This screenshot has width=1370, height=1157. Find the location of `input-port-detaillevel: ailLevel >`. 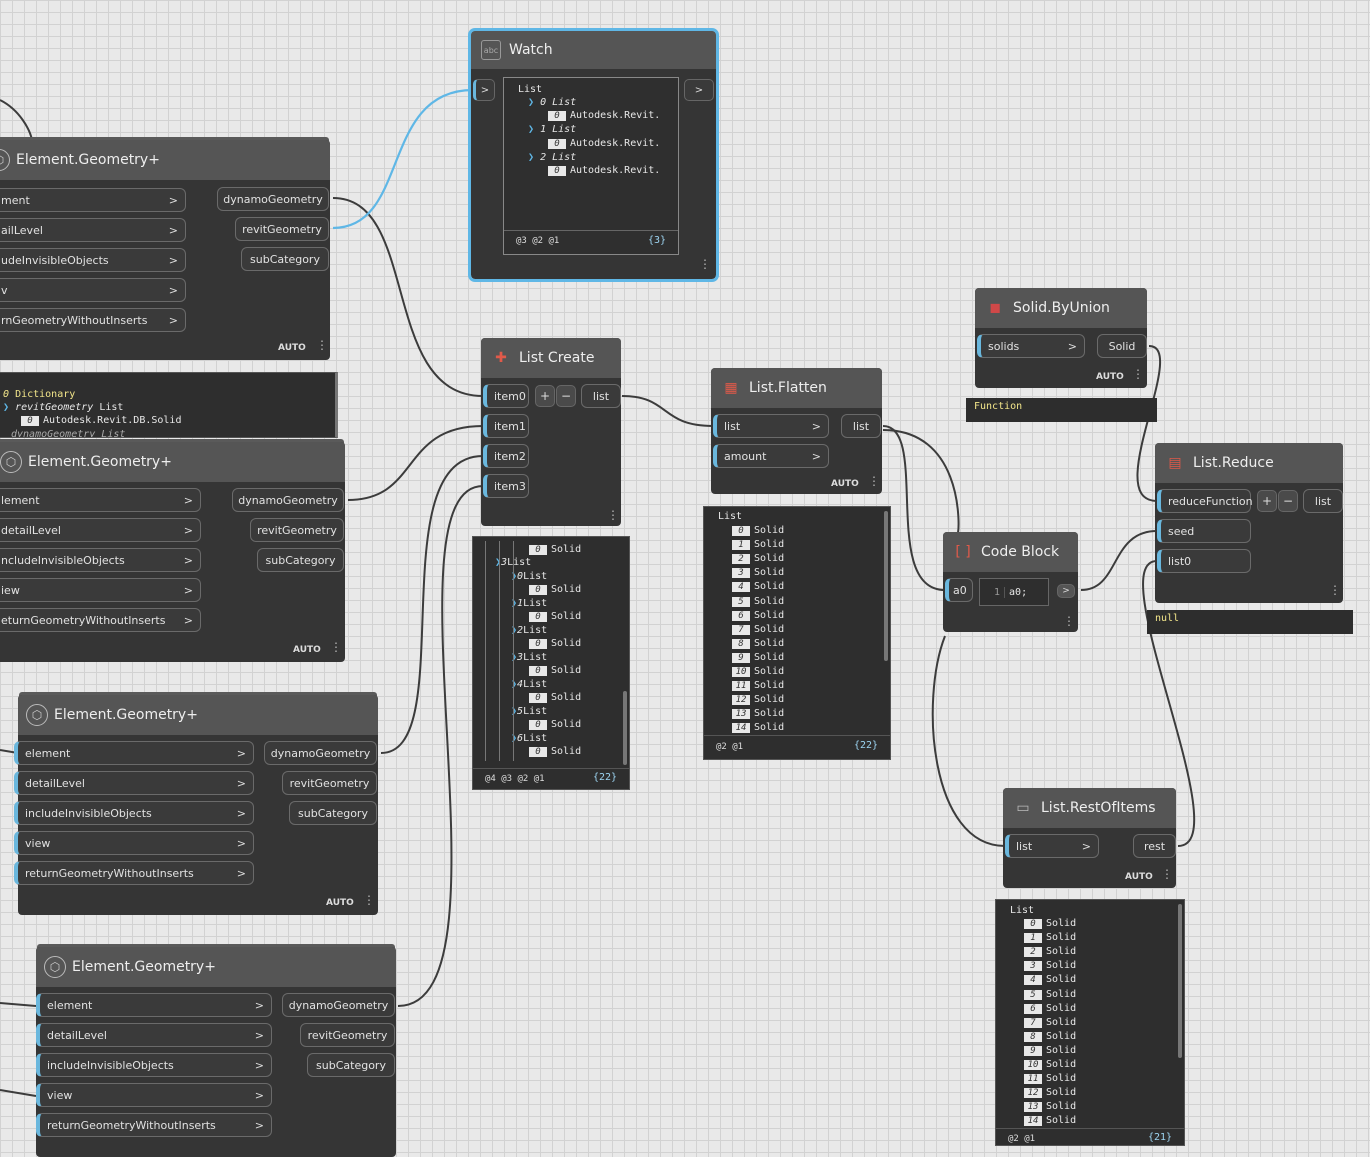

input-port-detaillevel: ailLevel > is located at coordinates (93, 230).